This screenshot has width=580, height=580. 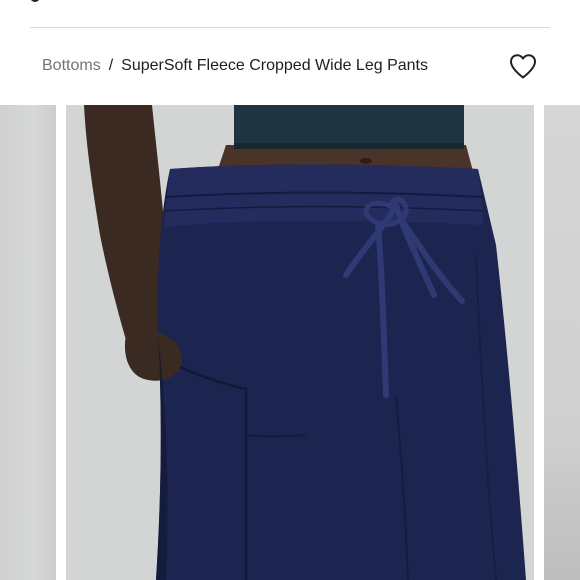 I want to click on heart-outline-icon, so click(x=523, y=66).